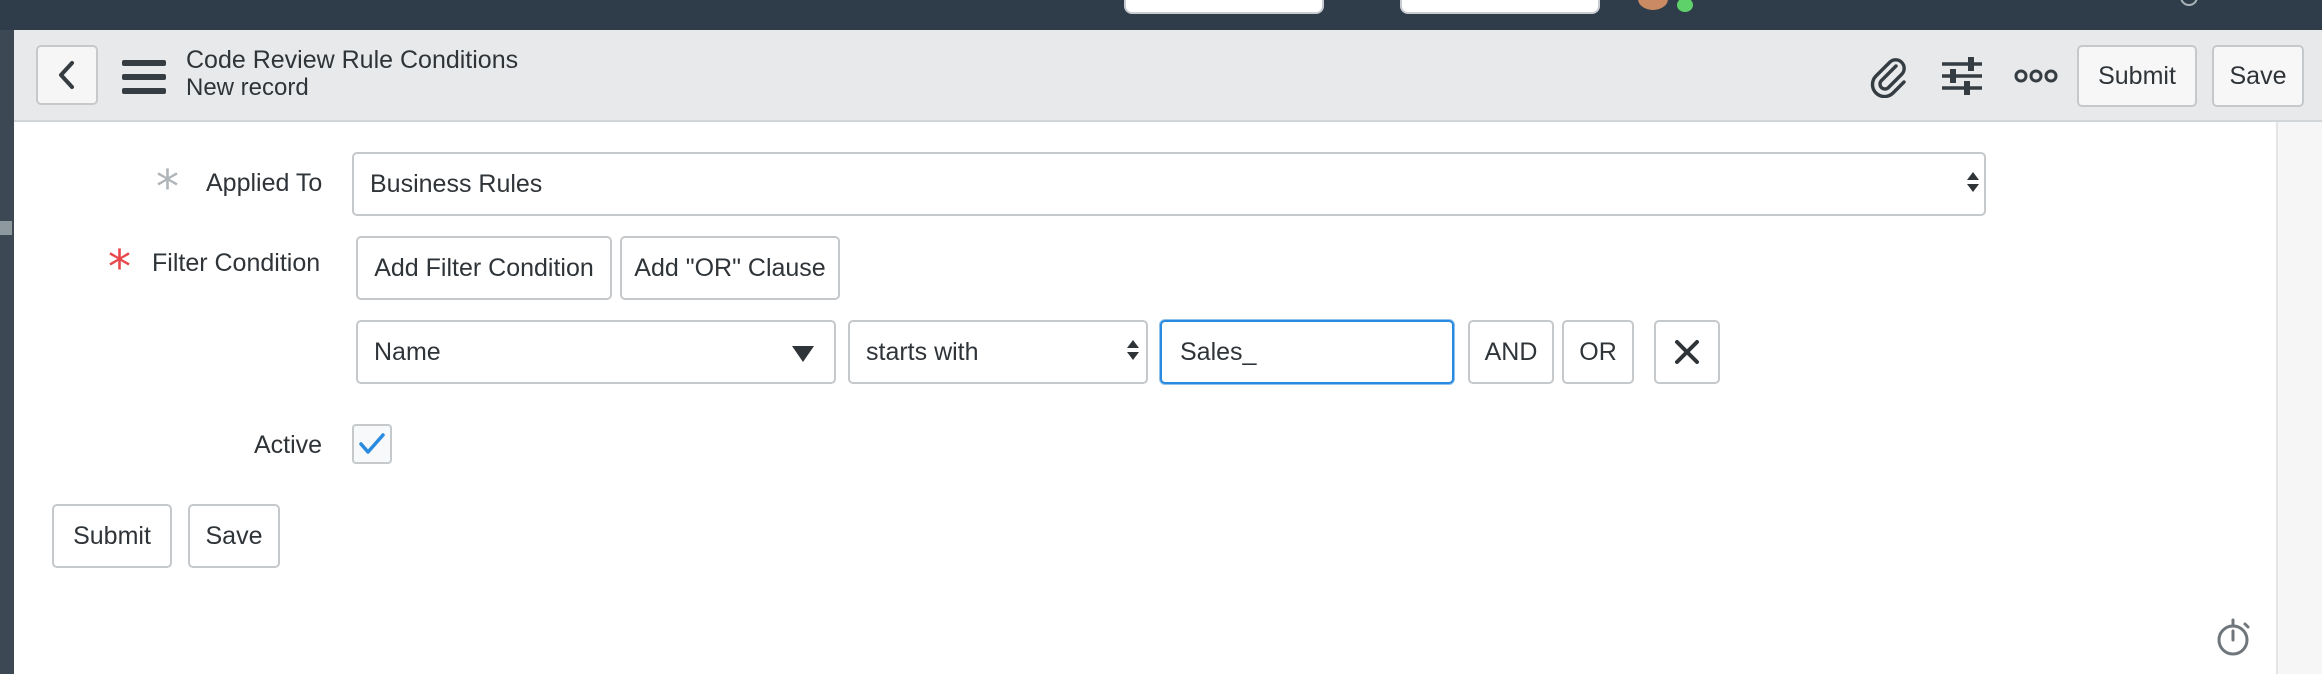  What do you see at coordinates (456, 184) in the screenshot?
I see `applied-to-value: Business Rules` at bounding box center [456, 184].